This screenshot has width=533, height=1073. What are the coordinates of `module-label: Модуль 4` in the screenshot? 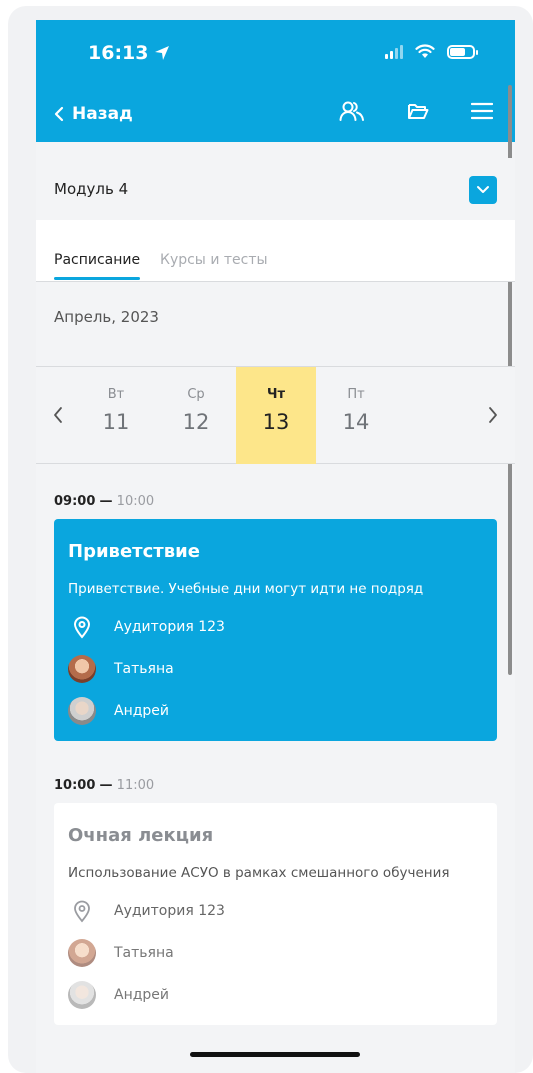 It's located at (91, 189).